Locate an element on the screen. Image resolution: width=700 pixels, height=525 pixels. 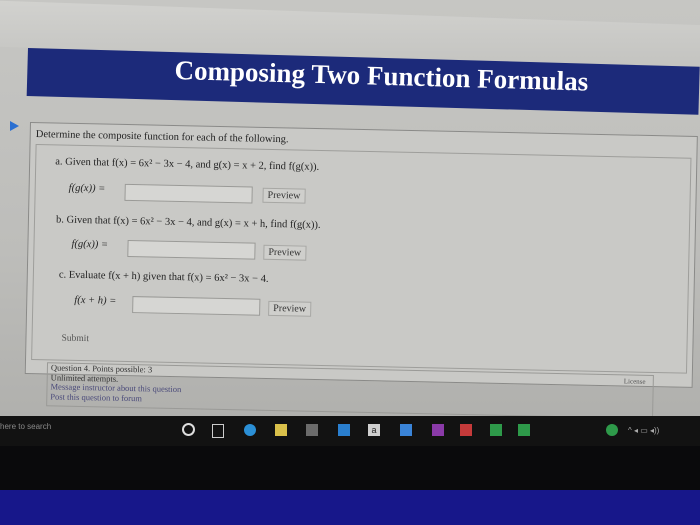
preview-b-button: Preview is located at coordinates (285, 252).